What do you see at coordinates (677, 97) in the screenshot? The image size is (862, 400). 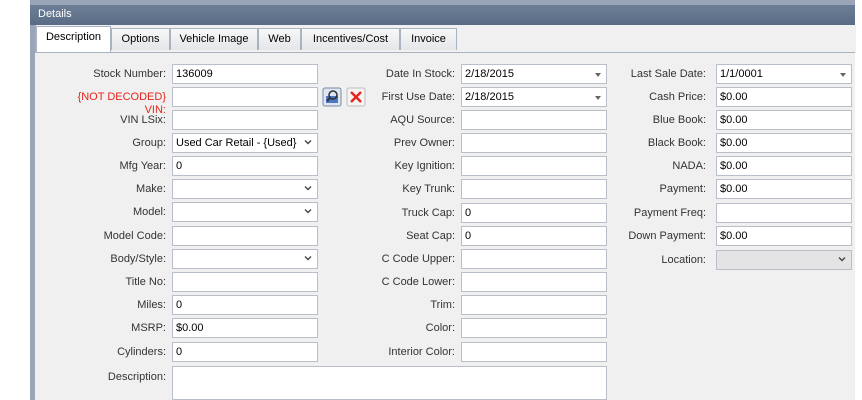 I see `cash-price-label: Cash Price:` at bounding box center [677, 97].